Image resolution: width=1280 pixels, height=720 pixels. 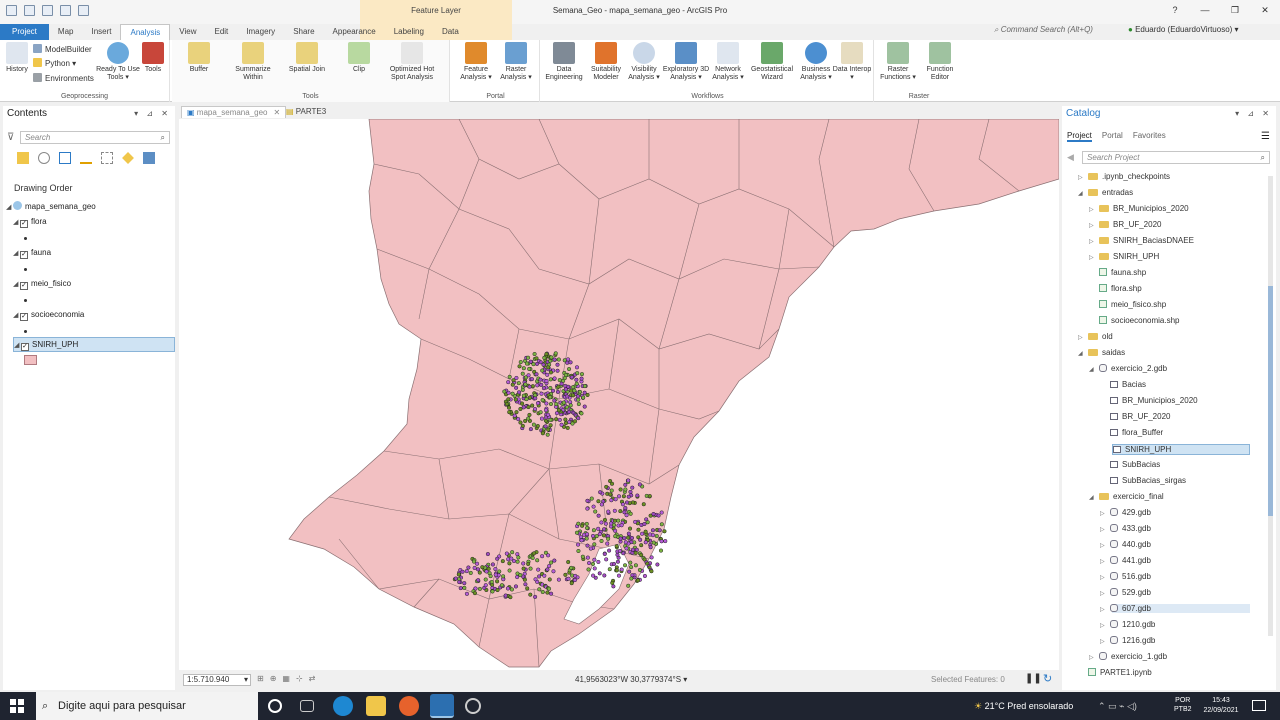 I want to click on catalog-item: ▷ SNIRH_BaciasDNAEE, so click(x=1141, y=240).